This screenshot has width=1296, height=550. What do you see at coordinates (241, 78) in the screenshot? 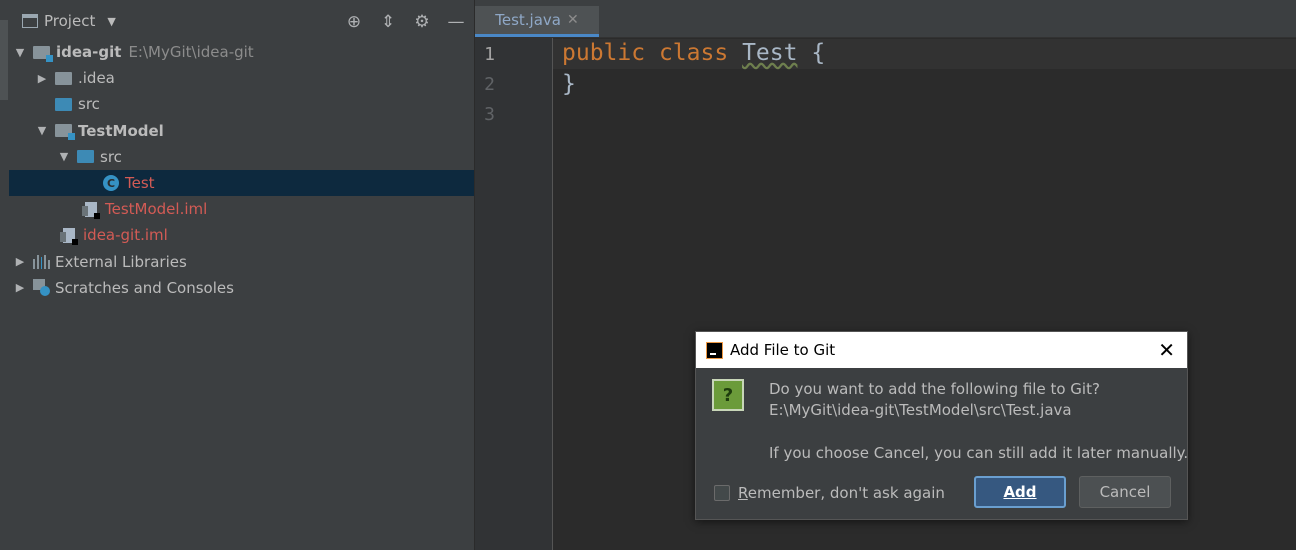
I see `tree-item-idea-folder: ▶ .idea` at bounding box center [241, 78].